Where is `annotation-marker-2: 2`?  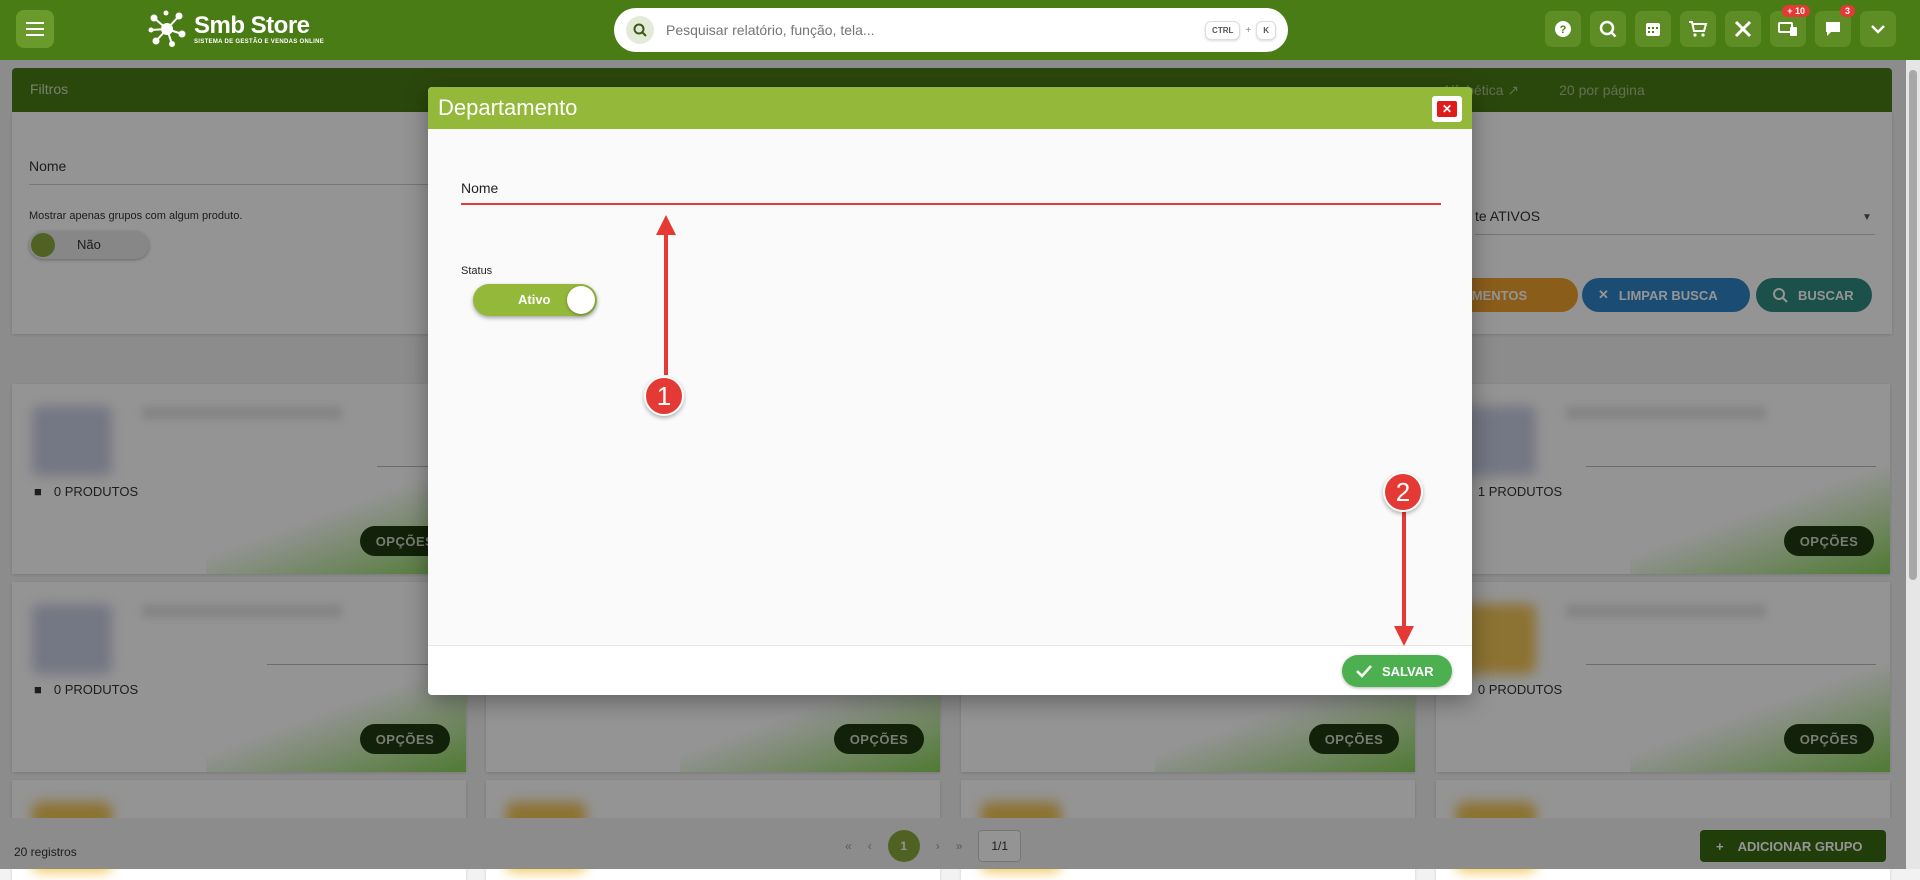 annotation-marker-2: 2 is located at coordinates (1403, 492).